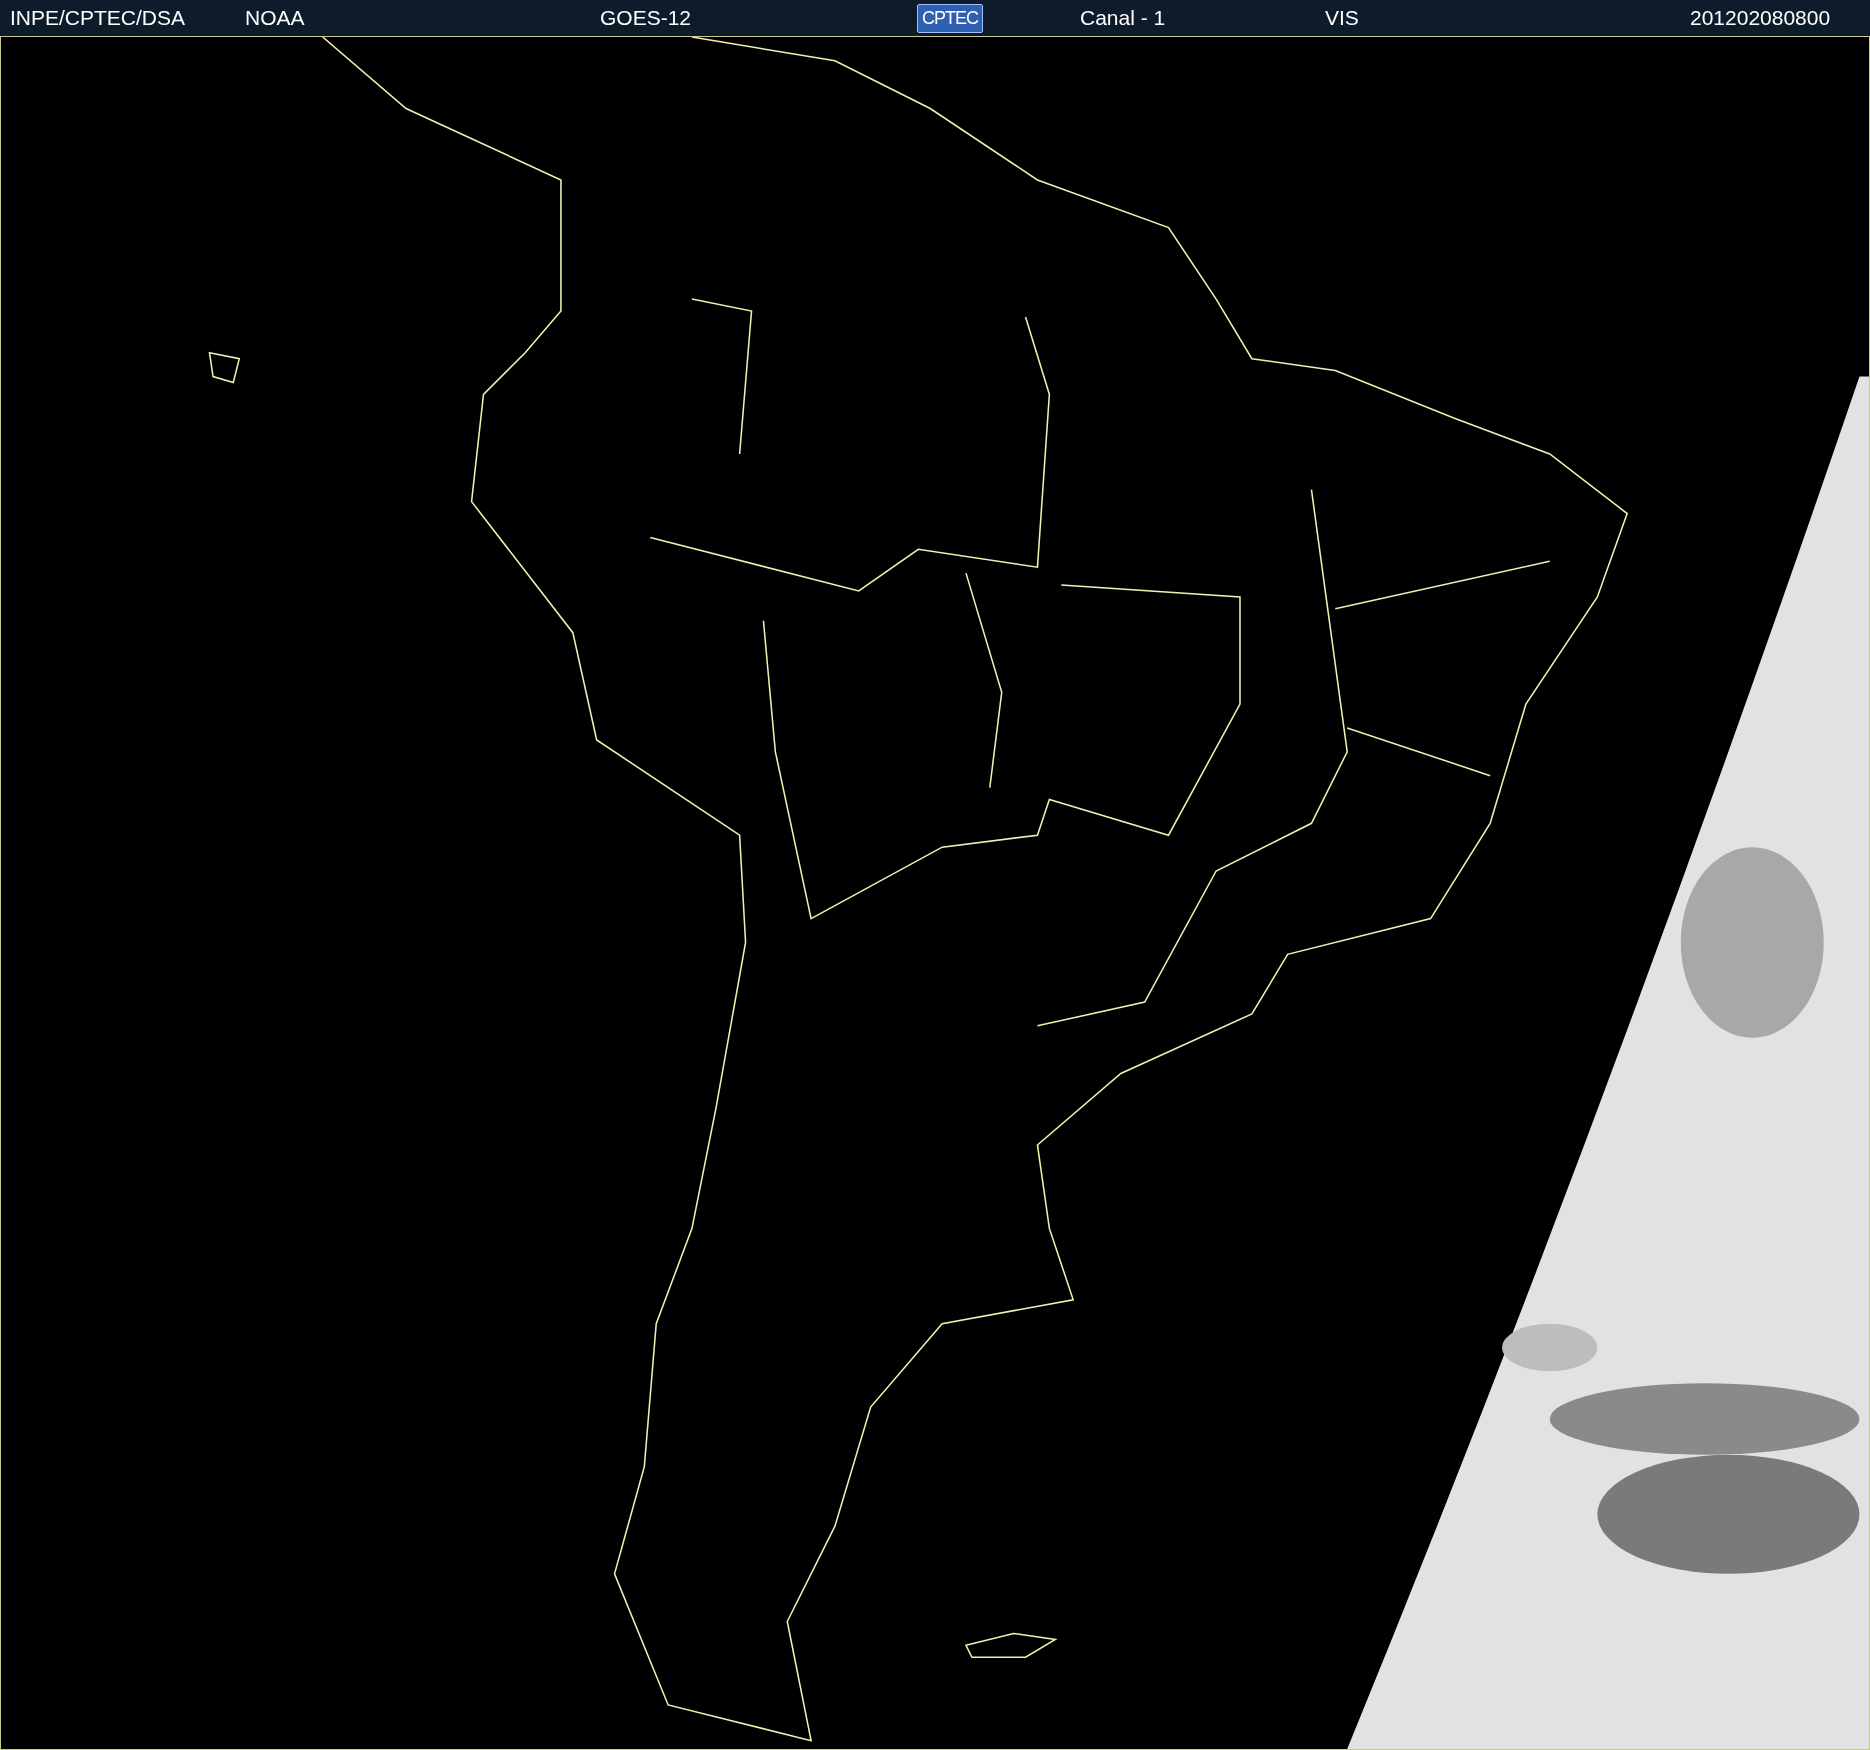 The image size is (1870, 1750). Describe the element at coordinates (275, 18) in the screenshot. I see `header-text: NOAA` at that location.